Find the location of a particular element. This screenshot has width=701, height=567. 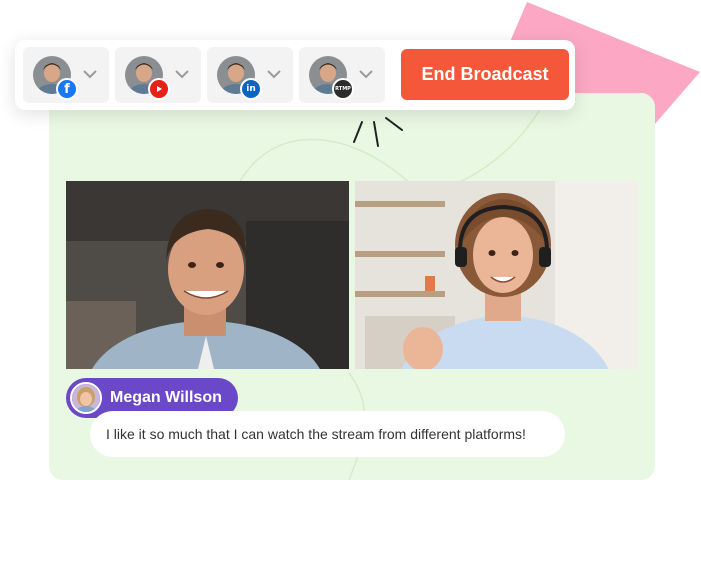

destination-rtmp: RTMP is located at coordinates (342, 75).